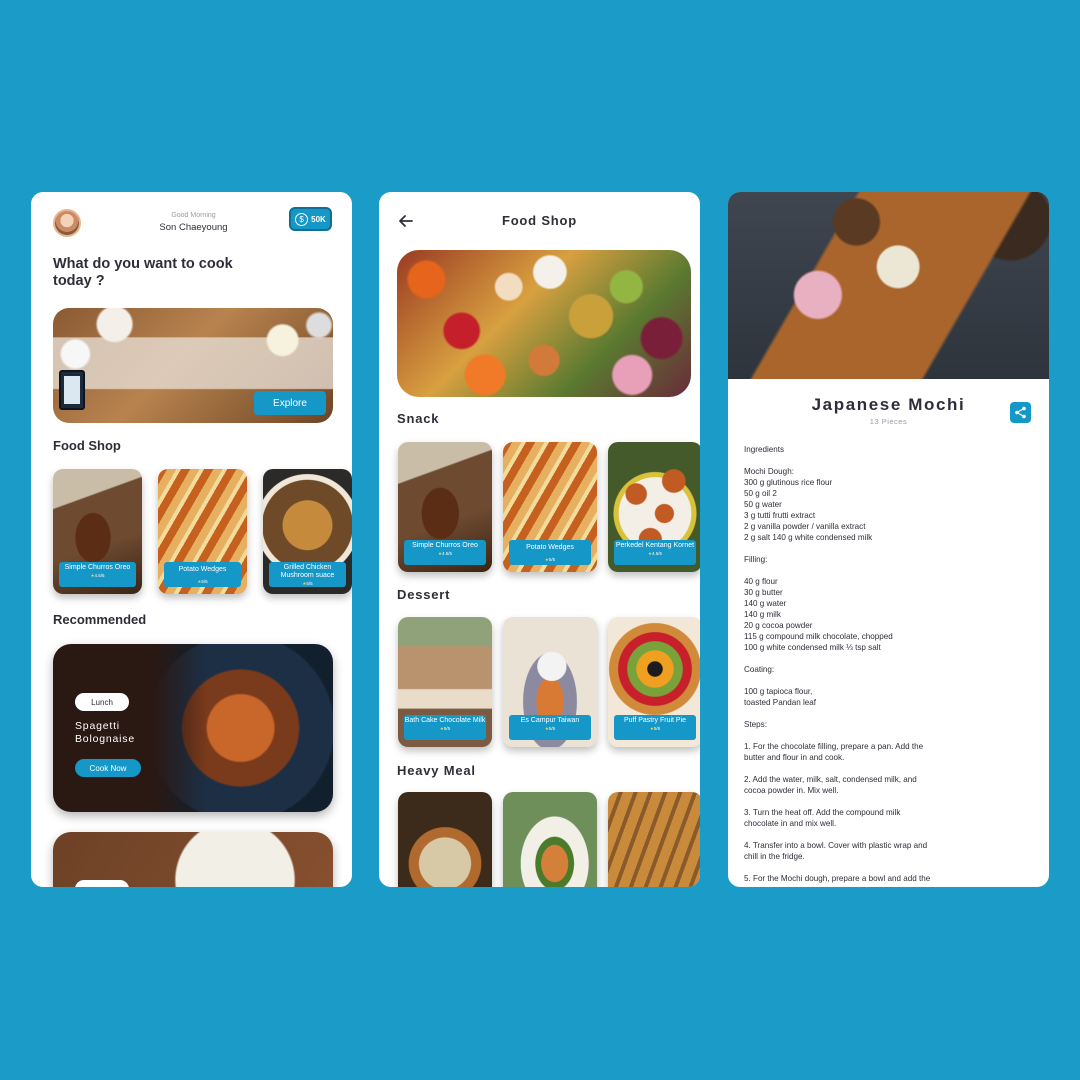 The image size is (1080, 1080). I want to click on recipe-line: Ingredients, so click(764, 449).